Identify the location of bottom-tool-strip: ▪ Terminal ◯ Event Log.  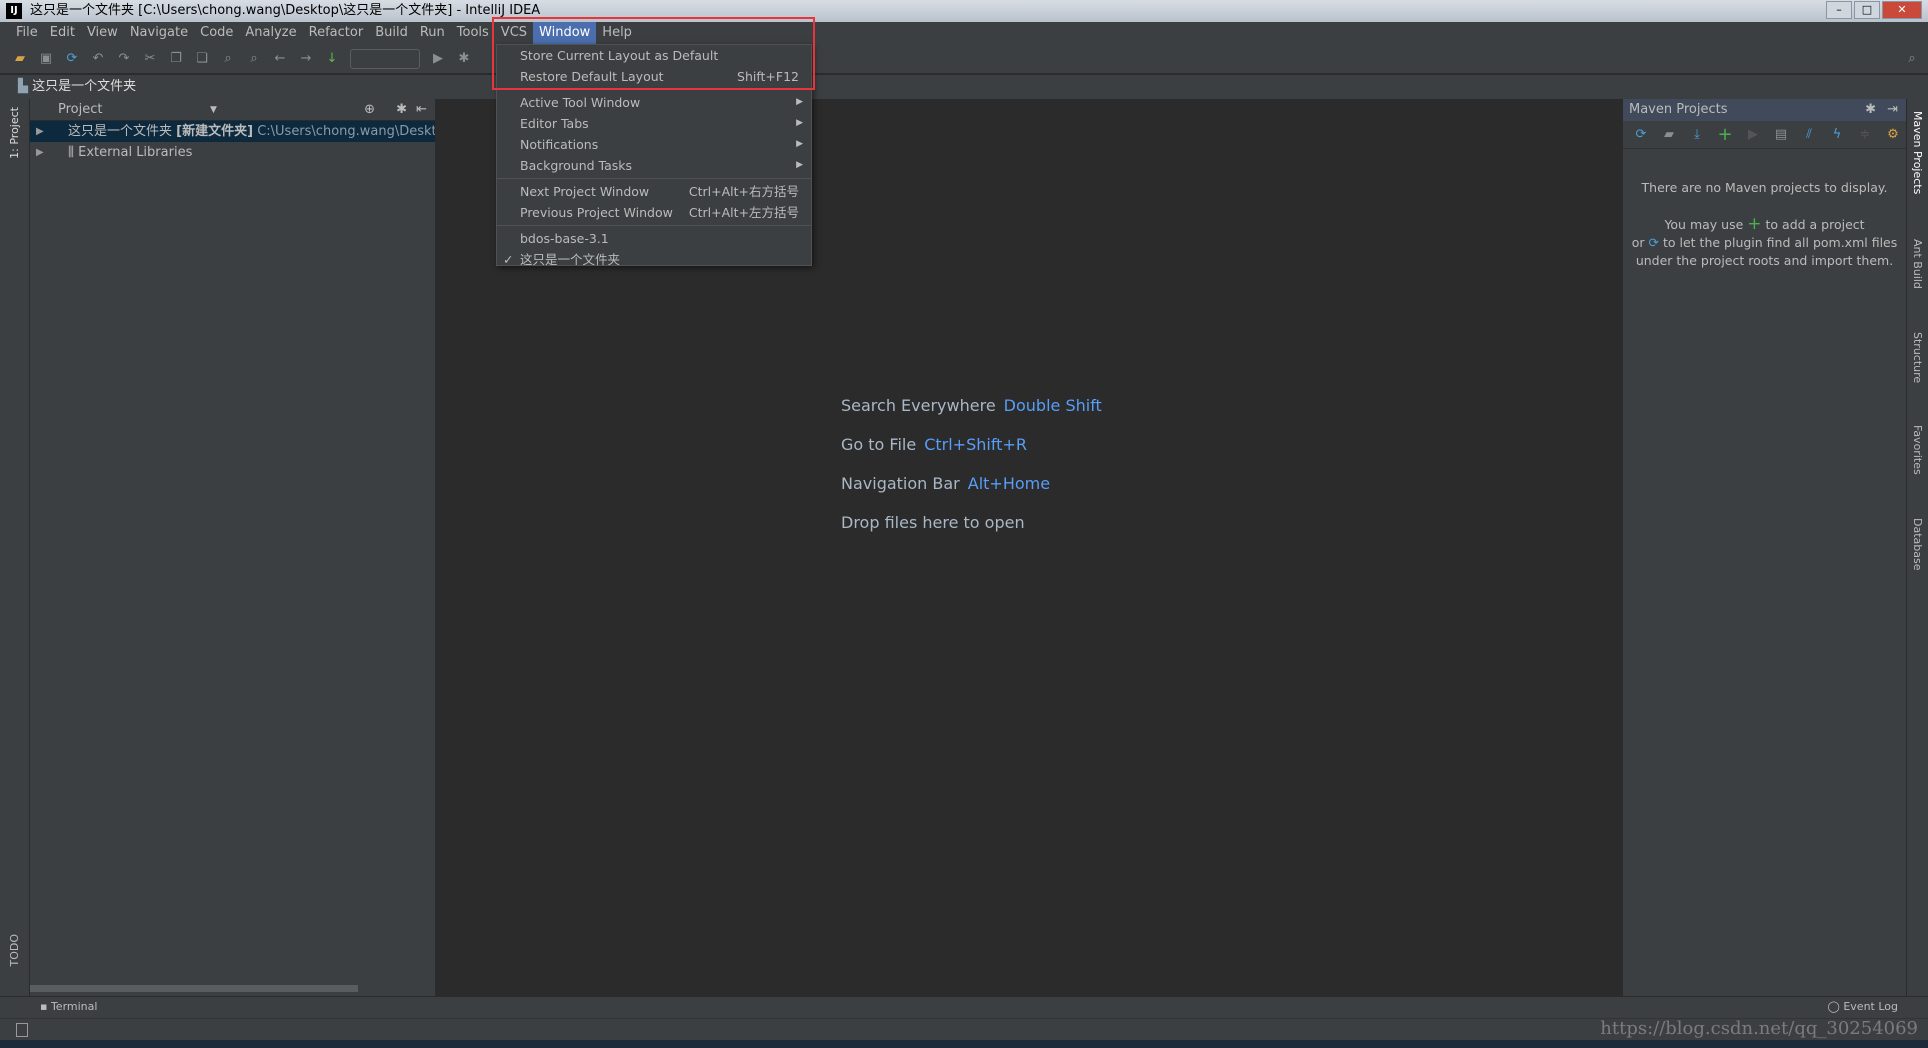
(964, 1007).